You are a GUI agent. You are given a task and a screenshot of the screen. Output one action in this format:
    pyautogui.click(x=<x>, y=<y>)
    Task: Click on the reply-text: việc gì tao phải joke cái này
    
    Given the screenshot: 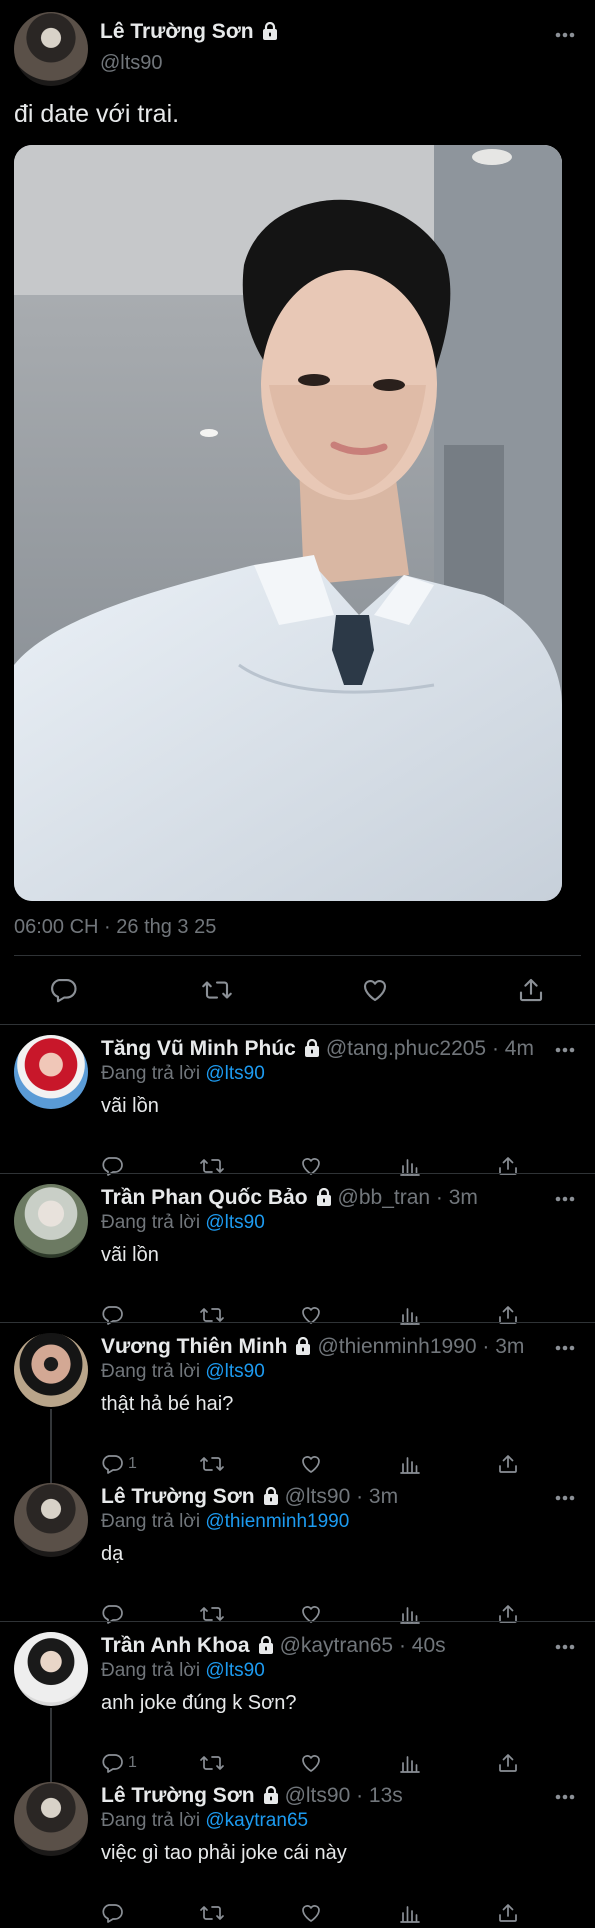 What is the action you would take?
    pyautogui.click(x=224, y=1853)
    